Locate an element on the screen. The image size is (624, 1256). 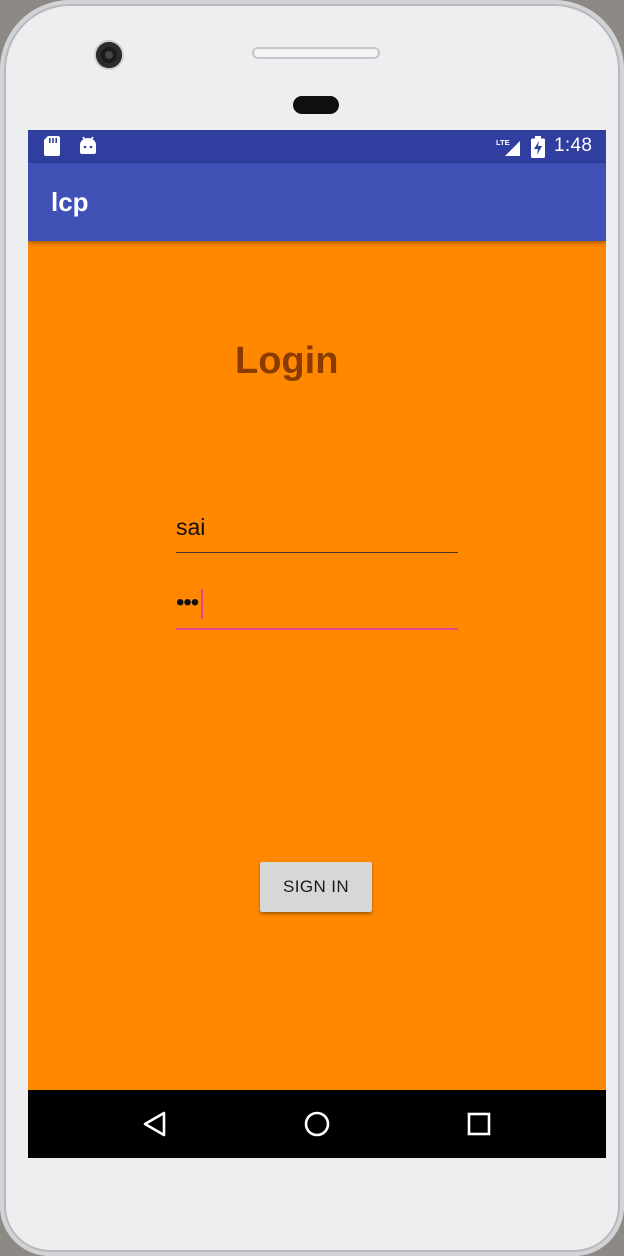
sd-card-icon is located at coordinates (52, 146).